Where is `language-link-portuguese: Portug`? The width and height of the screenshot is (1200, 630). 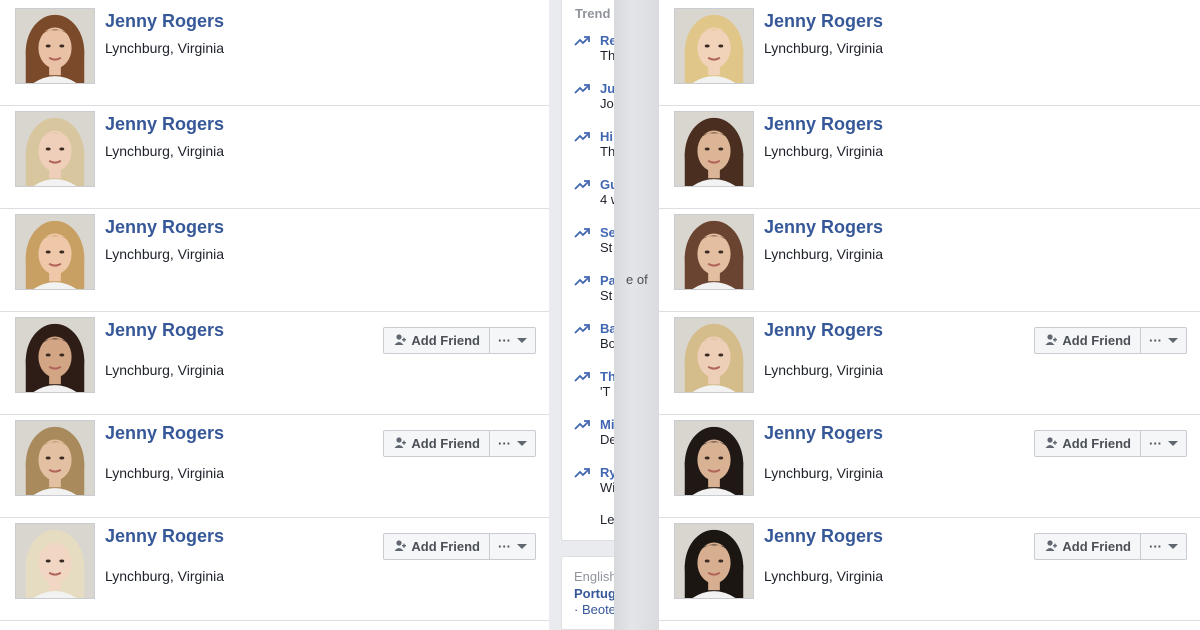
language-link-portuguese: Portug is located at coordinates (595, 593).